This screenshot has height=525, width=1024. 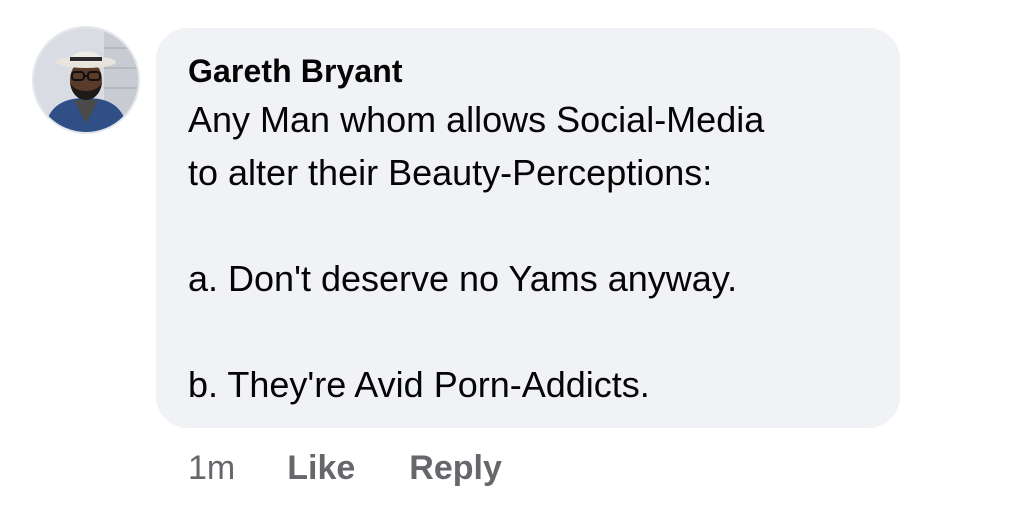 What do you see at coordinates (455, 468) in the screenshot?
I see `reply-button: Reply` at bounding box center [455, 468].